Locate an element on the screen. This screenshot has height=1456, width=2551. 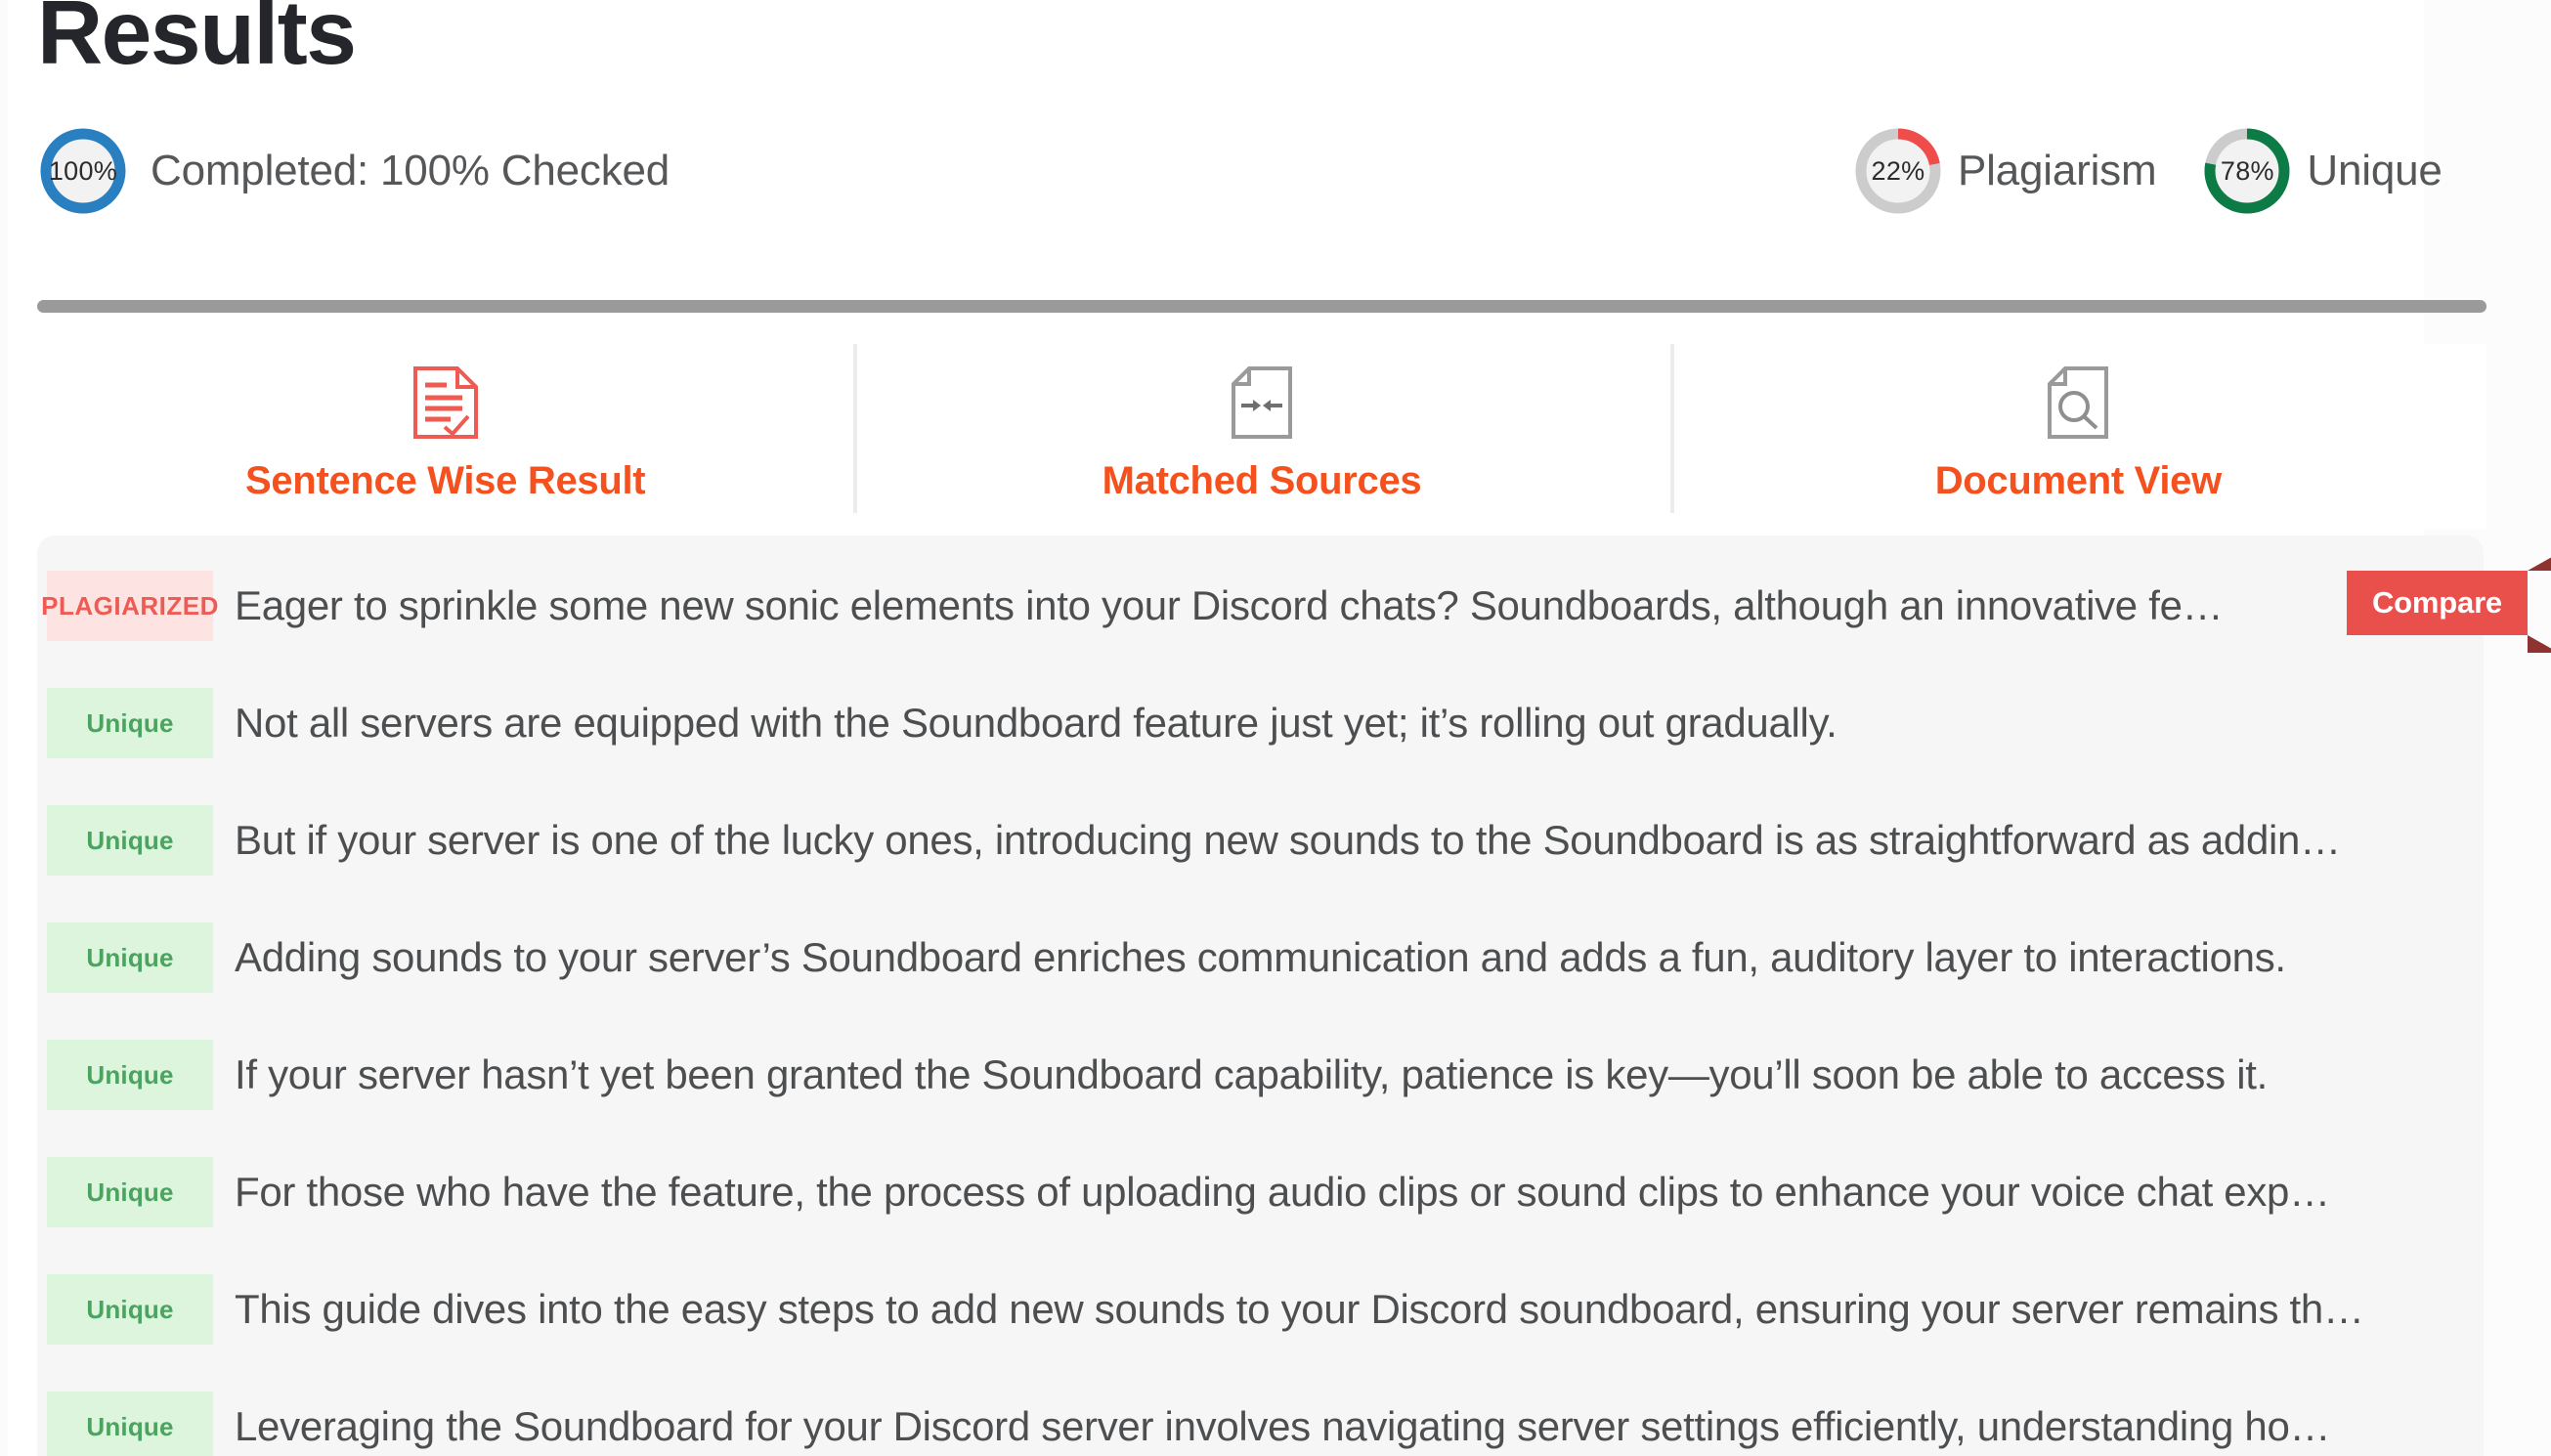
unique-caption: Unique is located at coordinates (2375, 170).